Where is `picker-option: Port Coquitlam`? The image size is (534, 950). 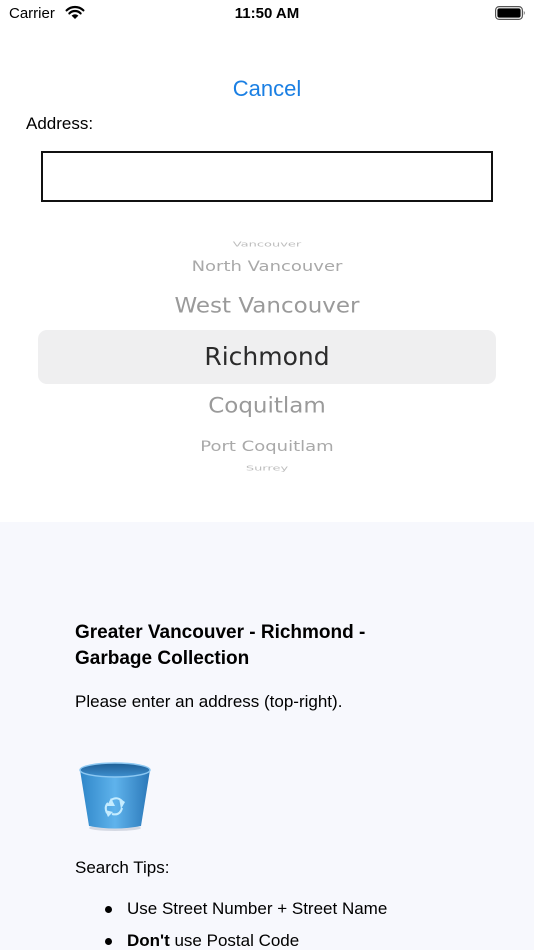 picker-option: Port Coquitlam is located at coordinates (267, 446).